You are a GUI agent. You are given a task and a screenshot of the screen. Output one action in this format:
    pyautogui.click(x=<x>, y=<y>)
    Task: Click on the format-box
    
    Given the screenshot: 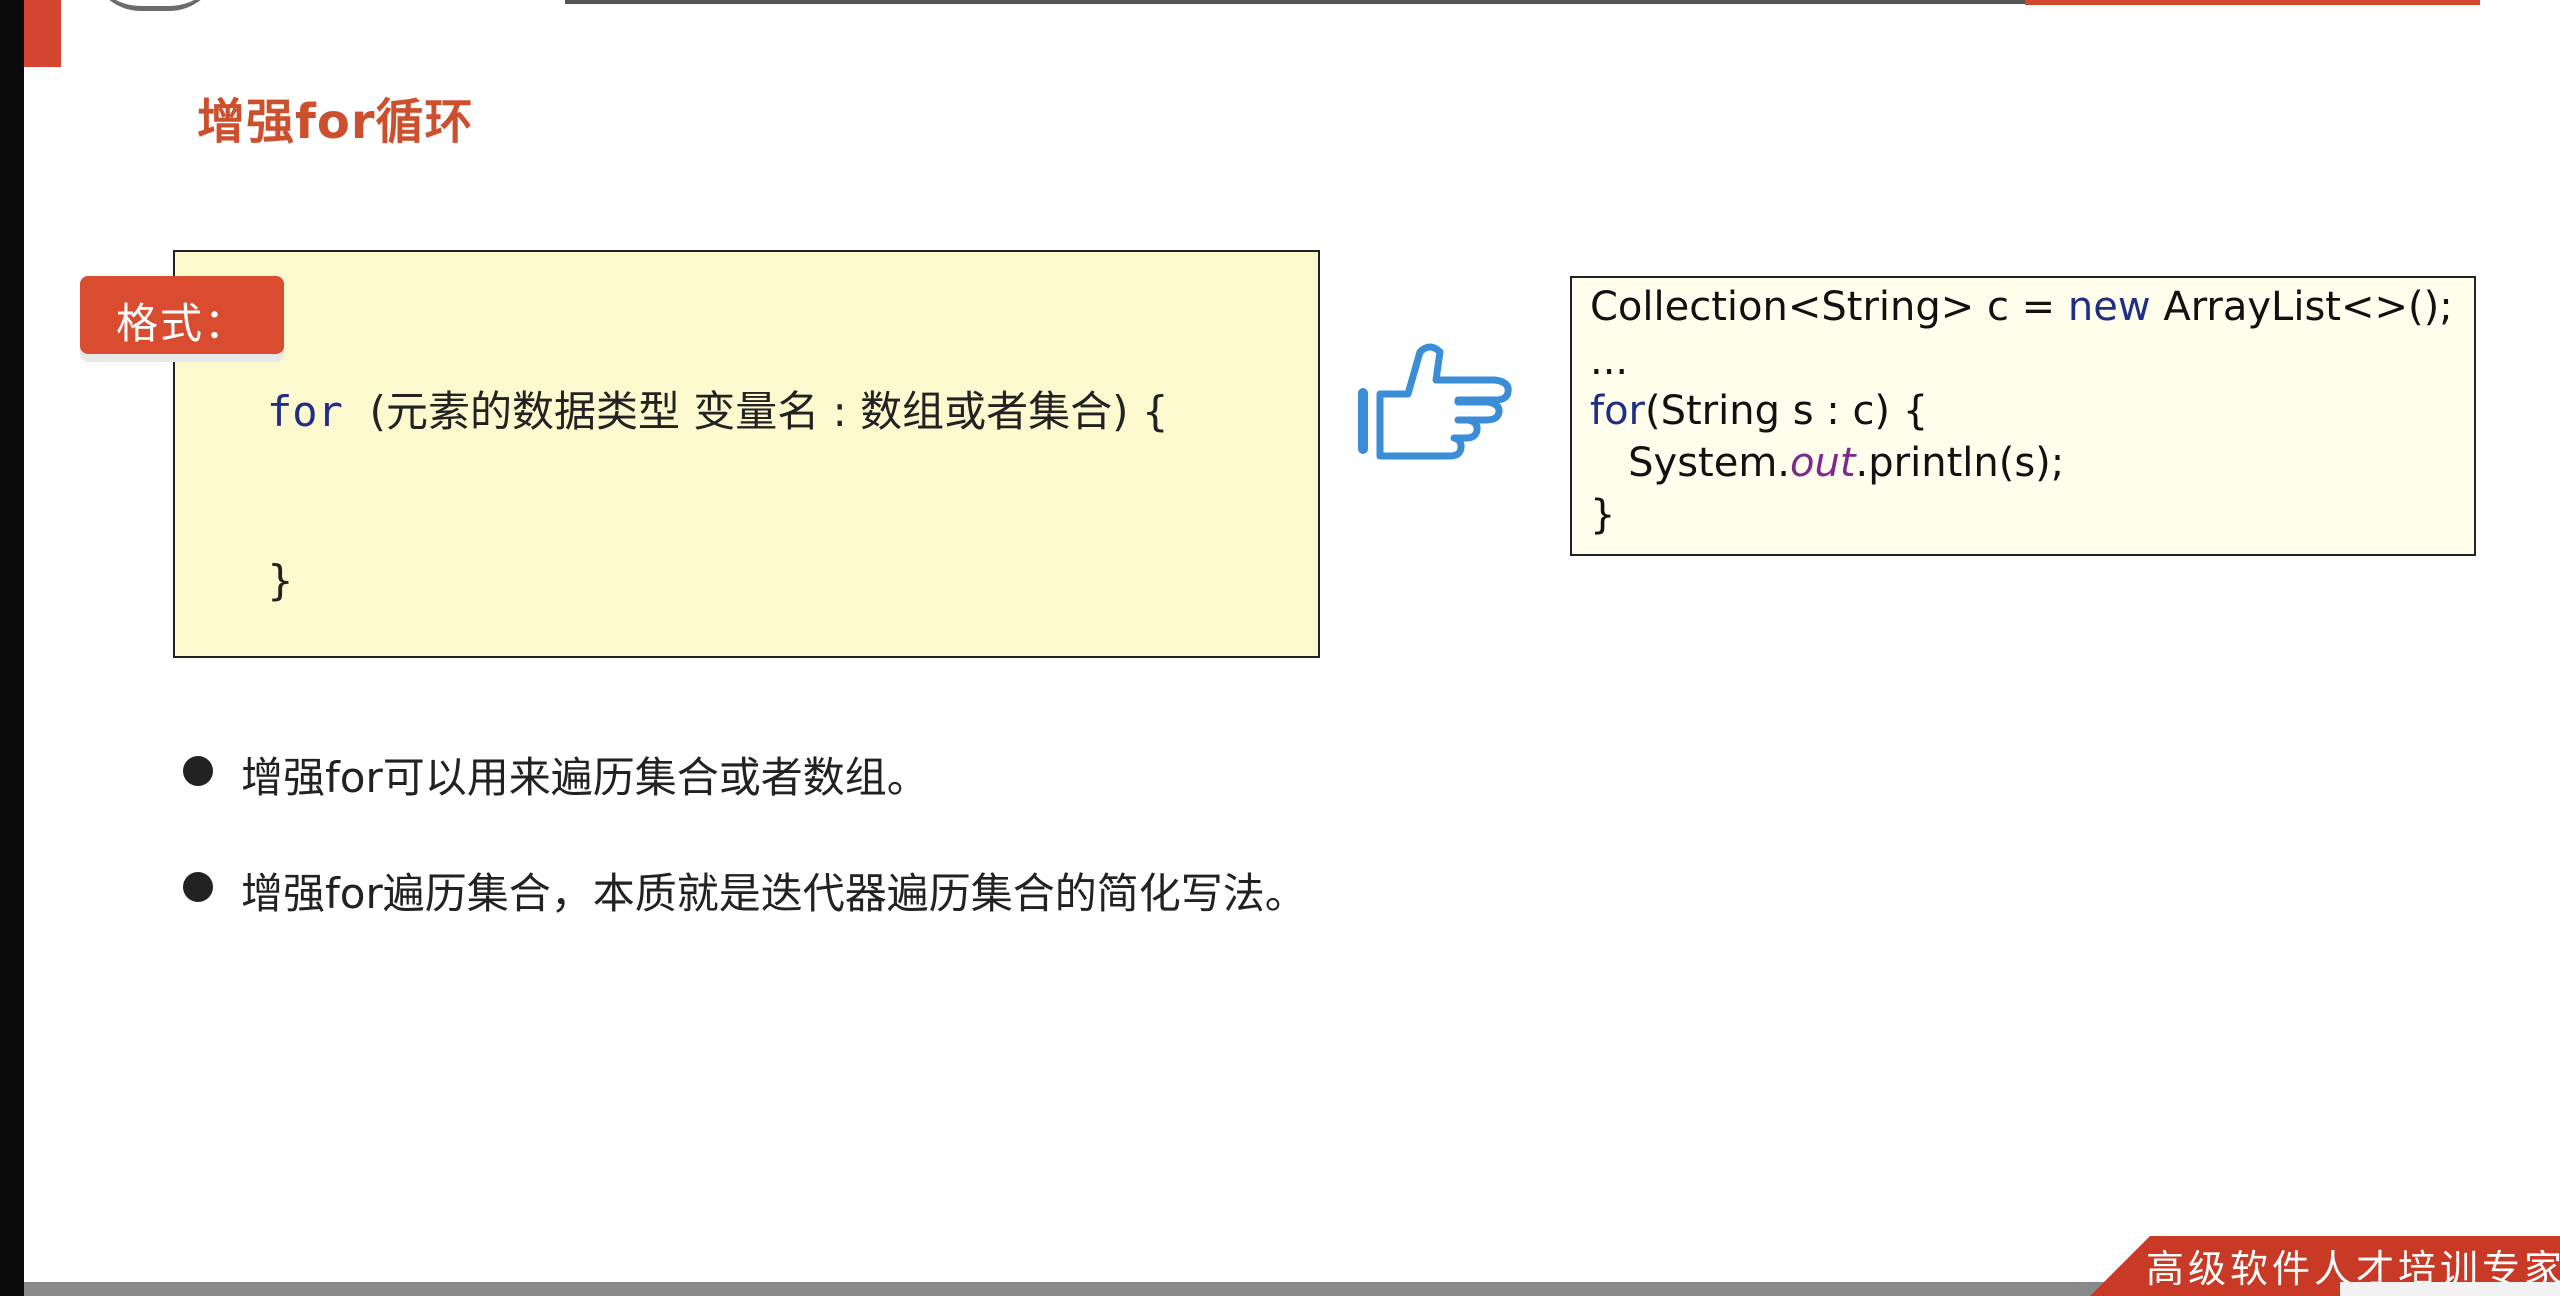 What is the action you would take?
    pyautogui.click(x=746, y=454)
    